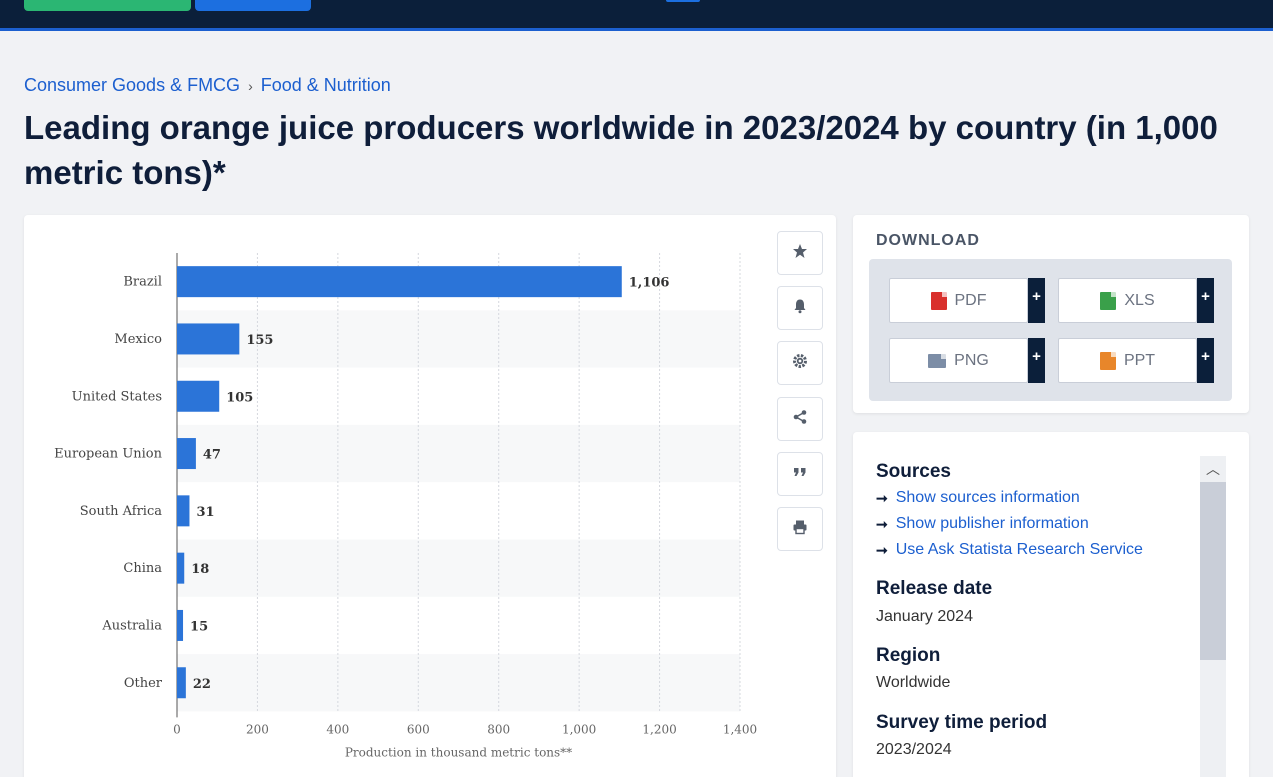 The height and width of the screenshot is (777, 1273). I want to click on chart-category-label: Australia, so click(131, 625).